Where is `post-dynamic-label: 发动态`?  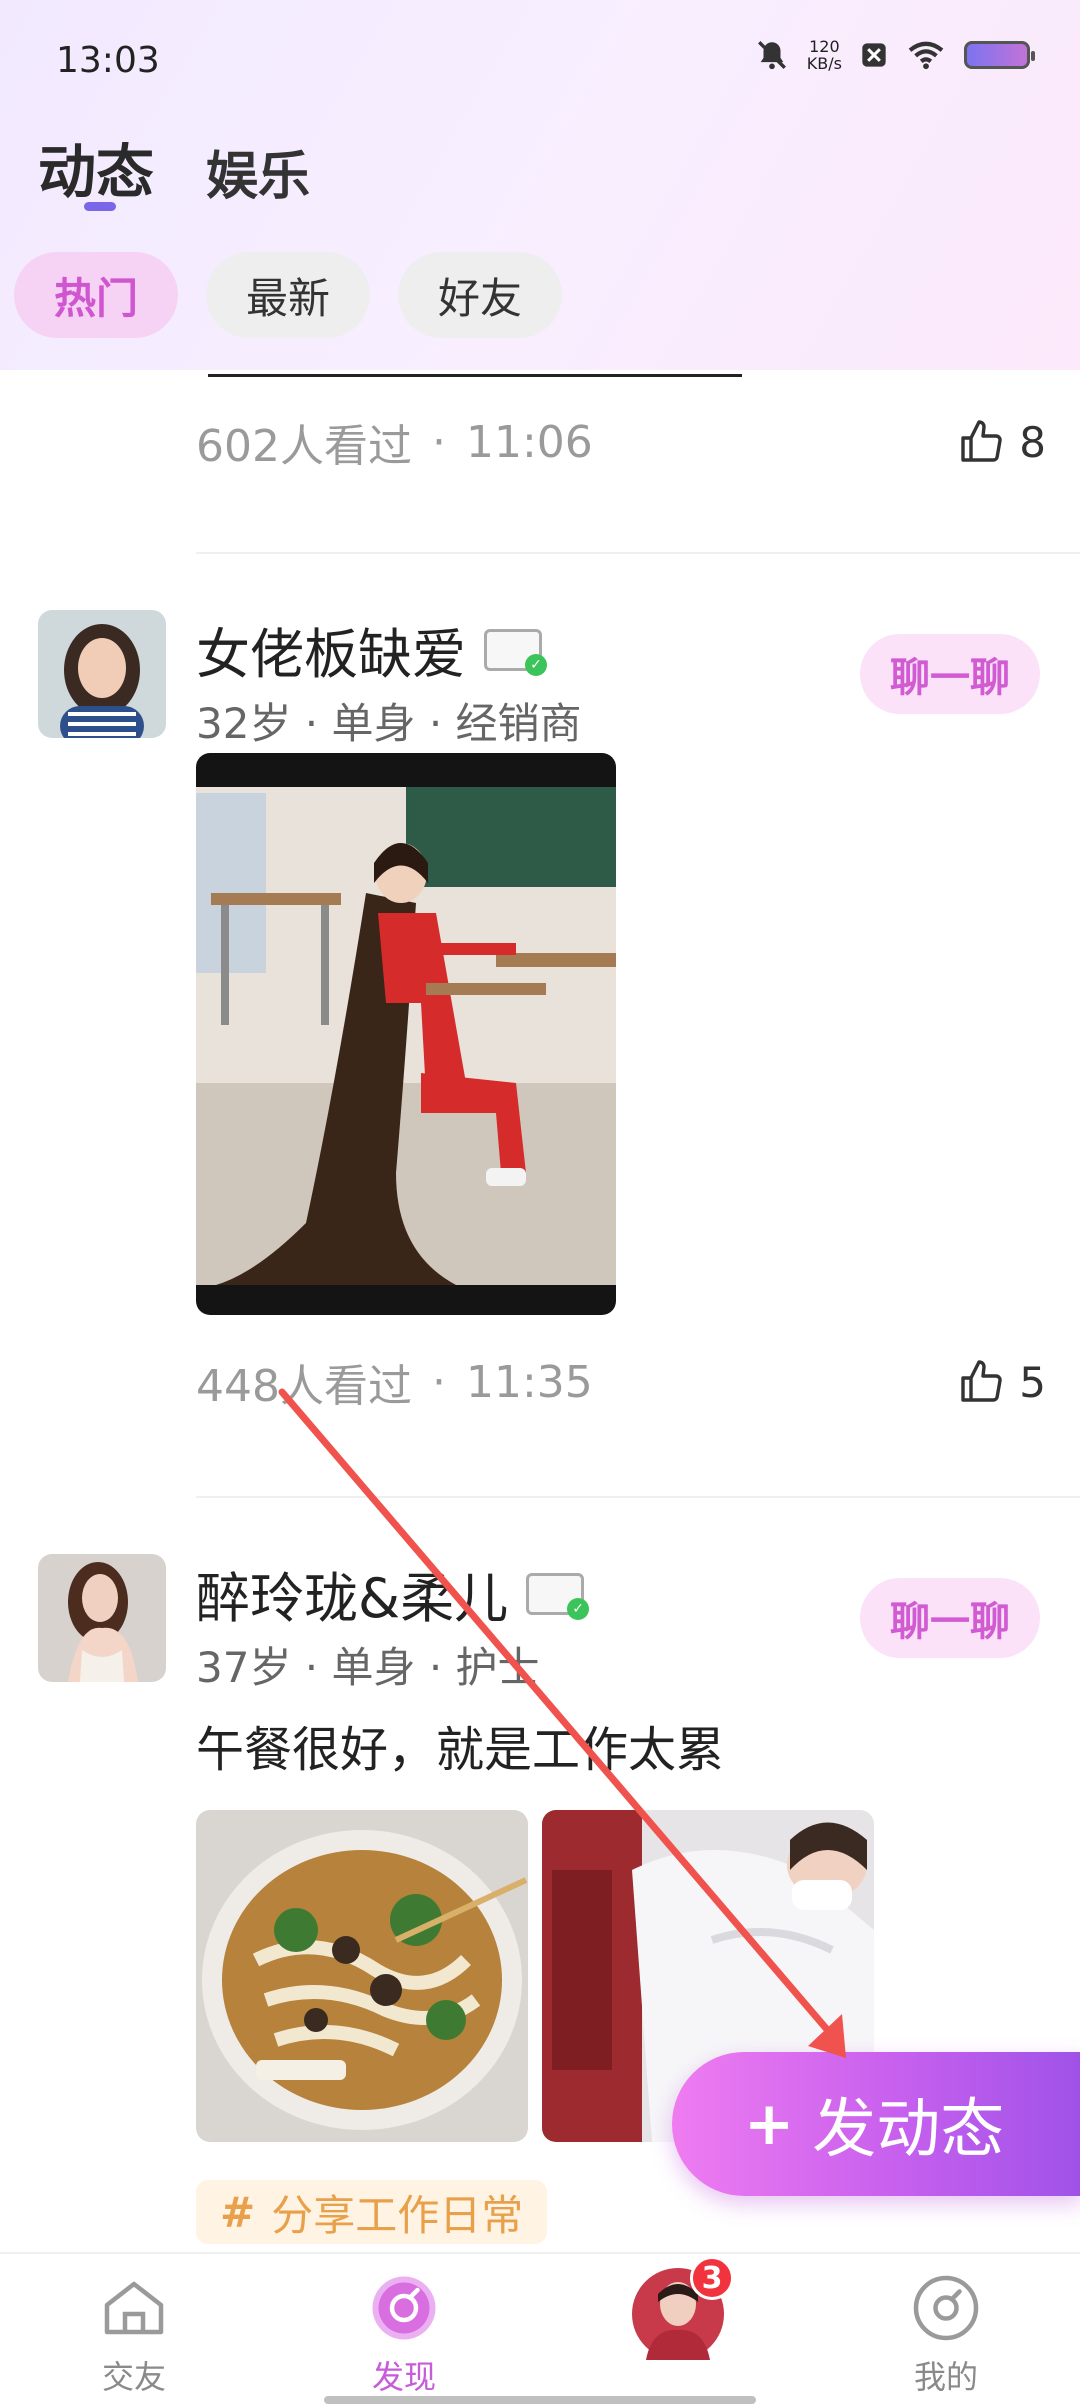 post-dynamic-label: 发动态 is located at coordinates (908, 2130).